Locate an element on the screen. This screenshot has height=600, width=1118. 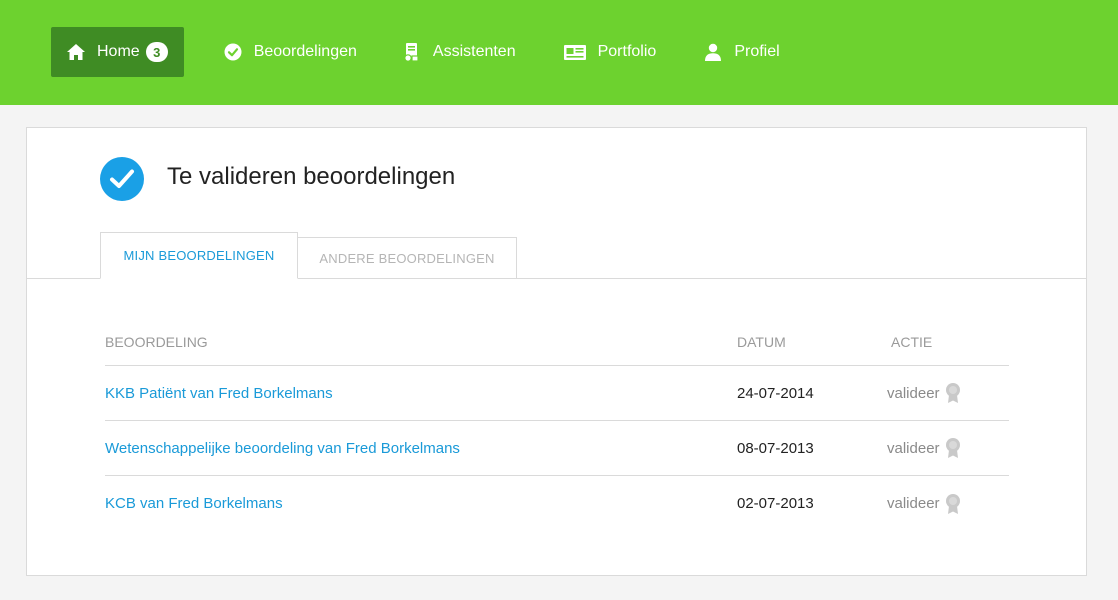
portfolio-icon is located at coordinates (575, 52).